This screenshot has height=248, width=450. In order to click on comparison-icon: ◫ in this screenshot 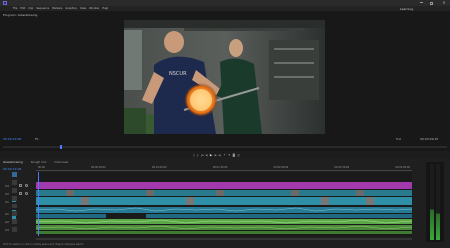, I will do `click(238, 155)`.